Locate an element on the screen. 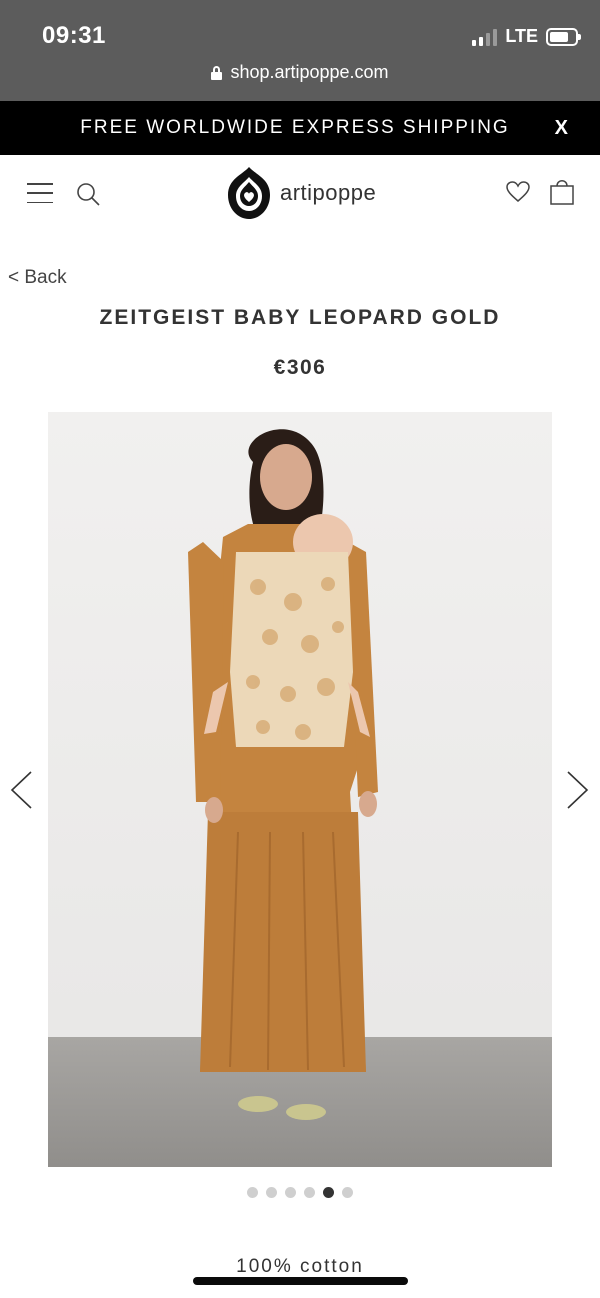 Image resolution: width=600 pixels, height=1298 pixels. banner-text: FREE WORLDWIDE EXPRESS SHIPPING is located at coordinates (295, 127).